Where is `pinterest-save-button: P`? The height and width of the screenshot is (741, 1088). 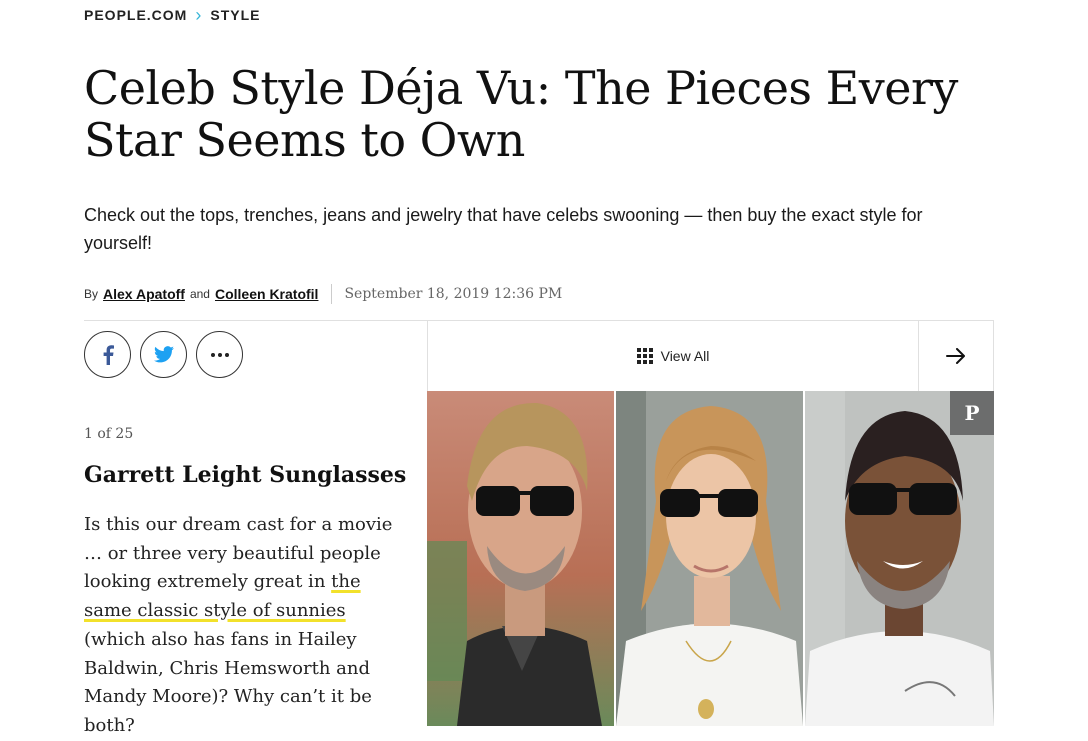
pinterest-save-button: P is located at coordinates (972, 413).